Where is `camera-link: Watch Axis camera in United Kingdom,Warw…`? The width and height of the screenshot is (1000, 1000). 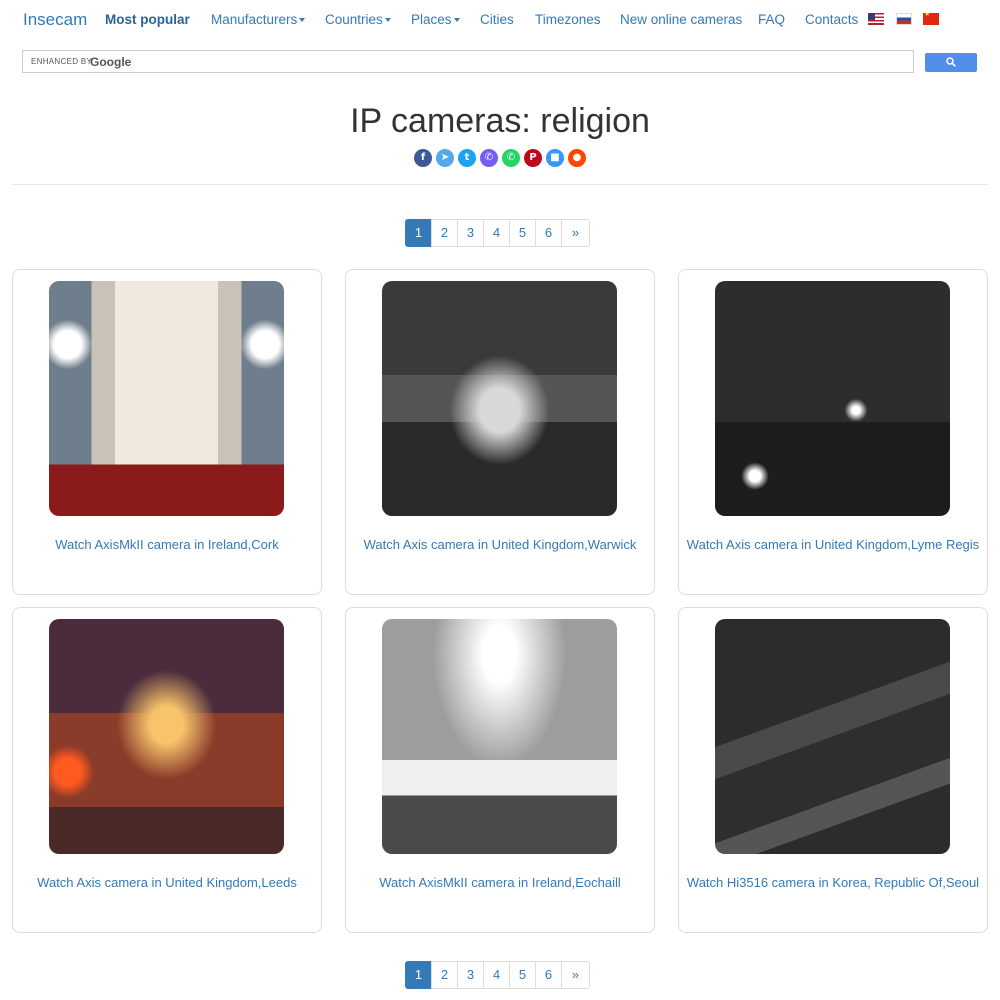
camera-link: Watch Axis camera in United Kingdom,Warw… is located at coordinates (500, 544).